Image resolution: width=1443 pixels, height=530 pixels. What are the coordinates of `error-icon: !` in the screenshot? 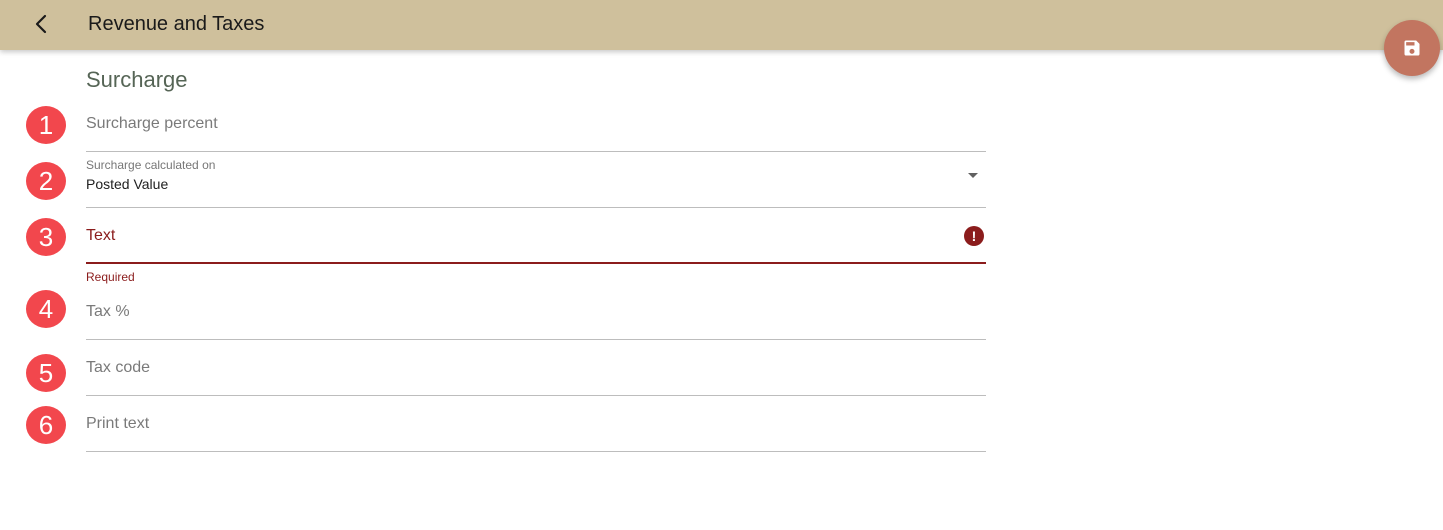 It's located at (974, 236).